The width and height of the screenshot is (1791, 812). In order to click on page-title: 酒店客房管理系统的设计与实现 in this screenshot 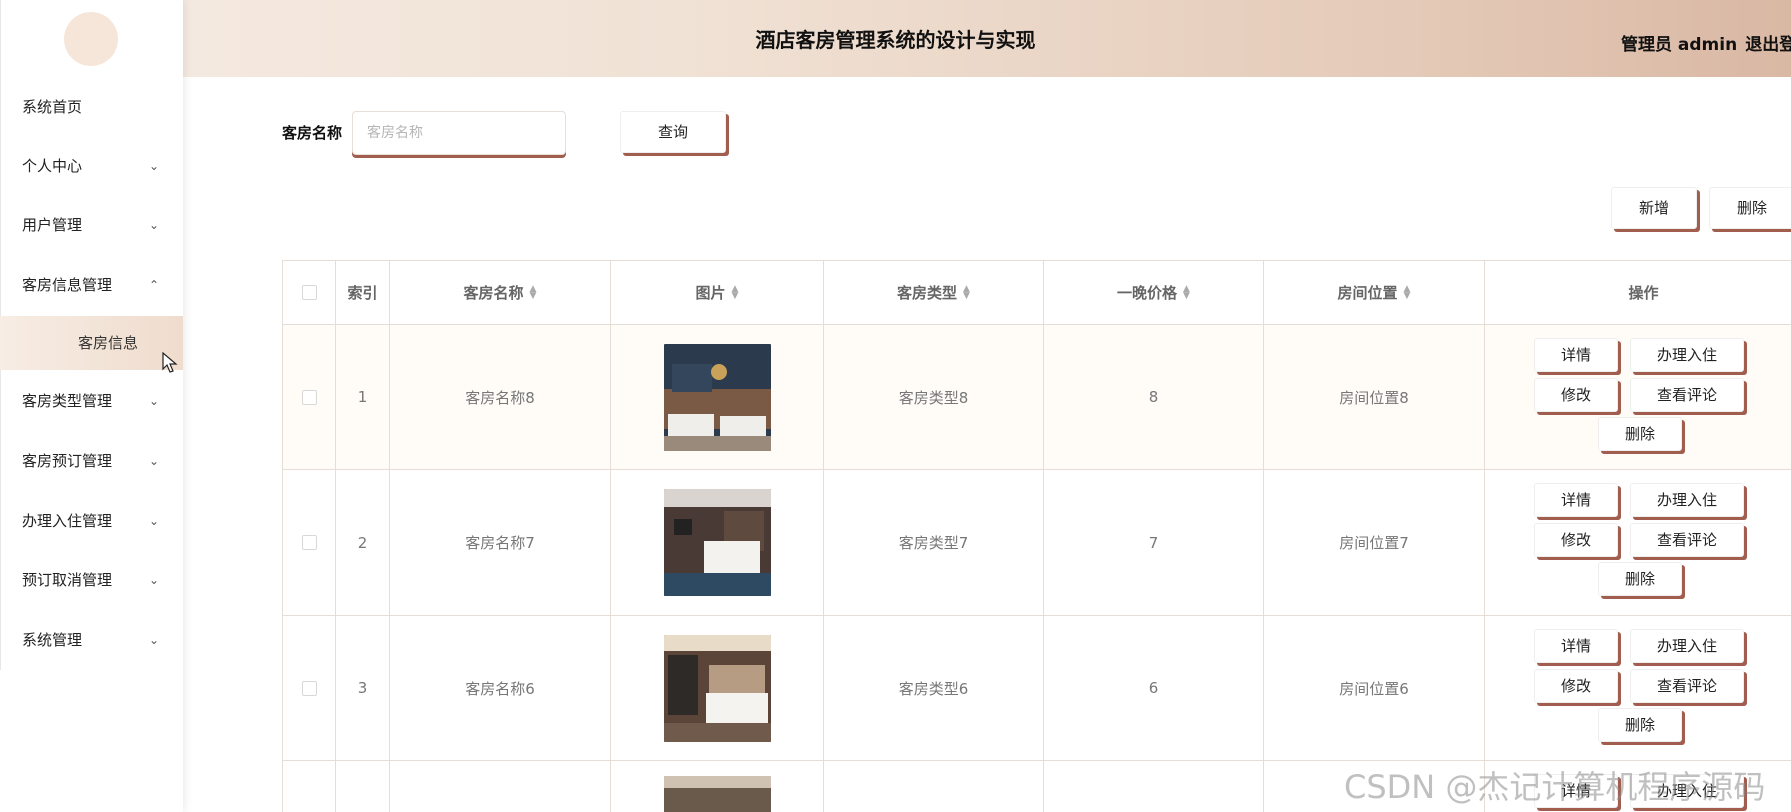, I will do `click(895, 40)`.